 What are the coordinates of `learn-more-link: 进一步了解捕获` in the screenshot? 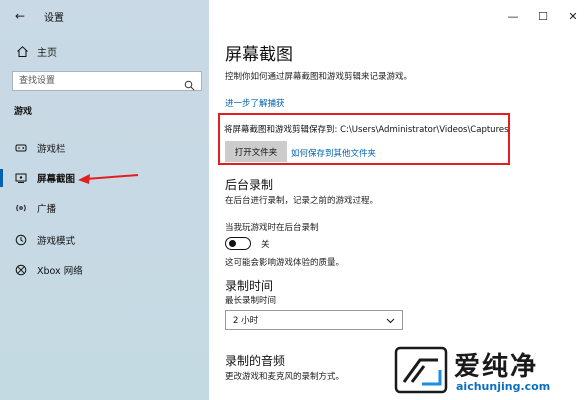 It's located at (255, 103).